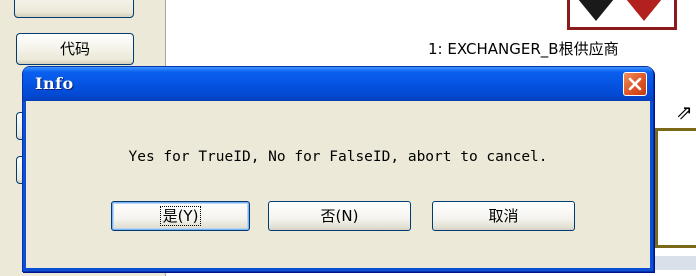  What do you see at coordinates (523, 49) in the screenshot?
I see `diagram-node-label: 1: EXCHANGER_B根供应商` at bounding box center [523, 49].